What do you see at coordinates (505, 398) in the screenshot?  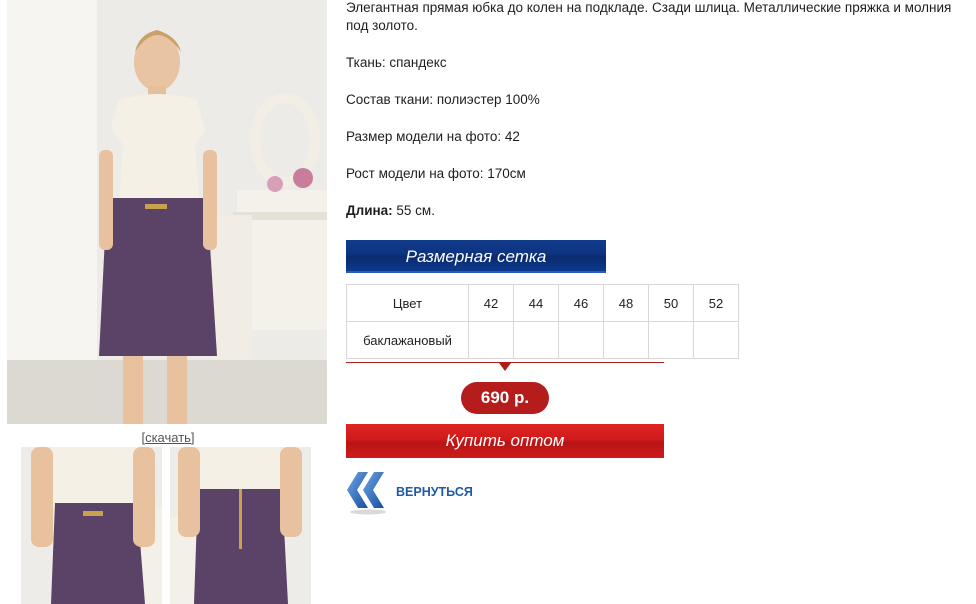 I see `price-badge: 690 р.` at bounding box center [505, 398].